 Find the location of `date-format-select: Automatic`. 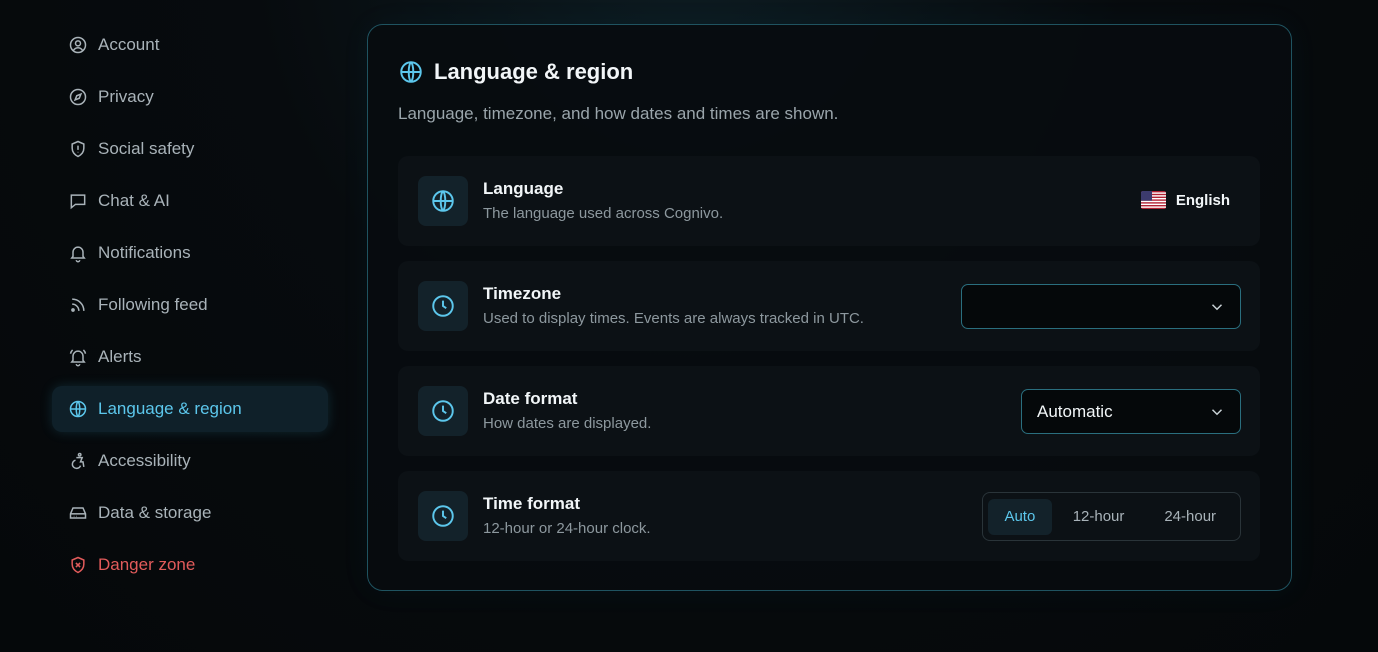

date-format-select: Automatic is located at coordinates (1131, 411).